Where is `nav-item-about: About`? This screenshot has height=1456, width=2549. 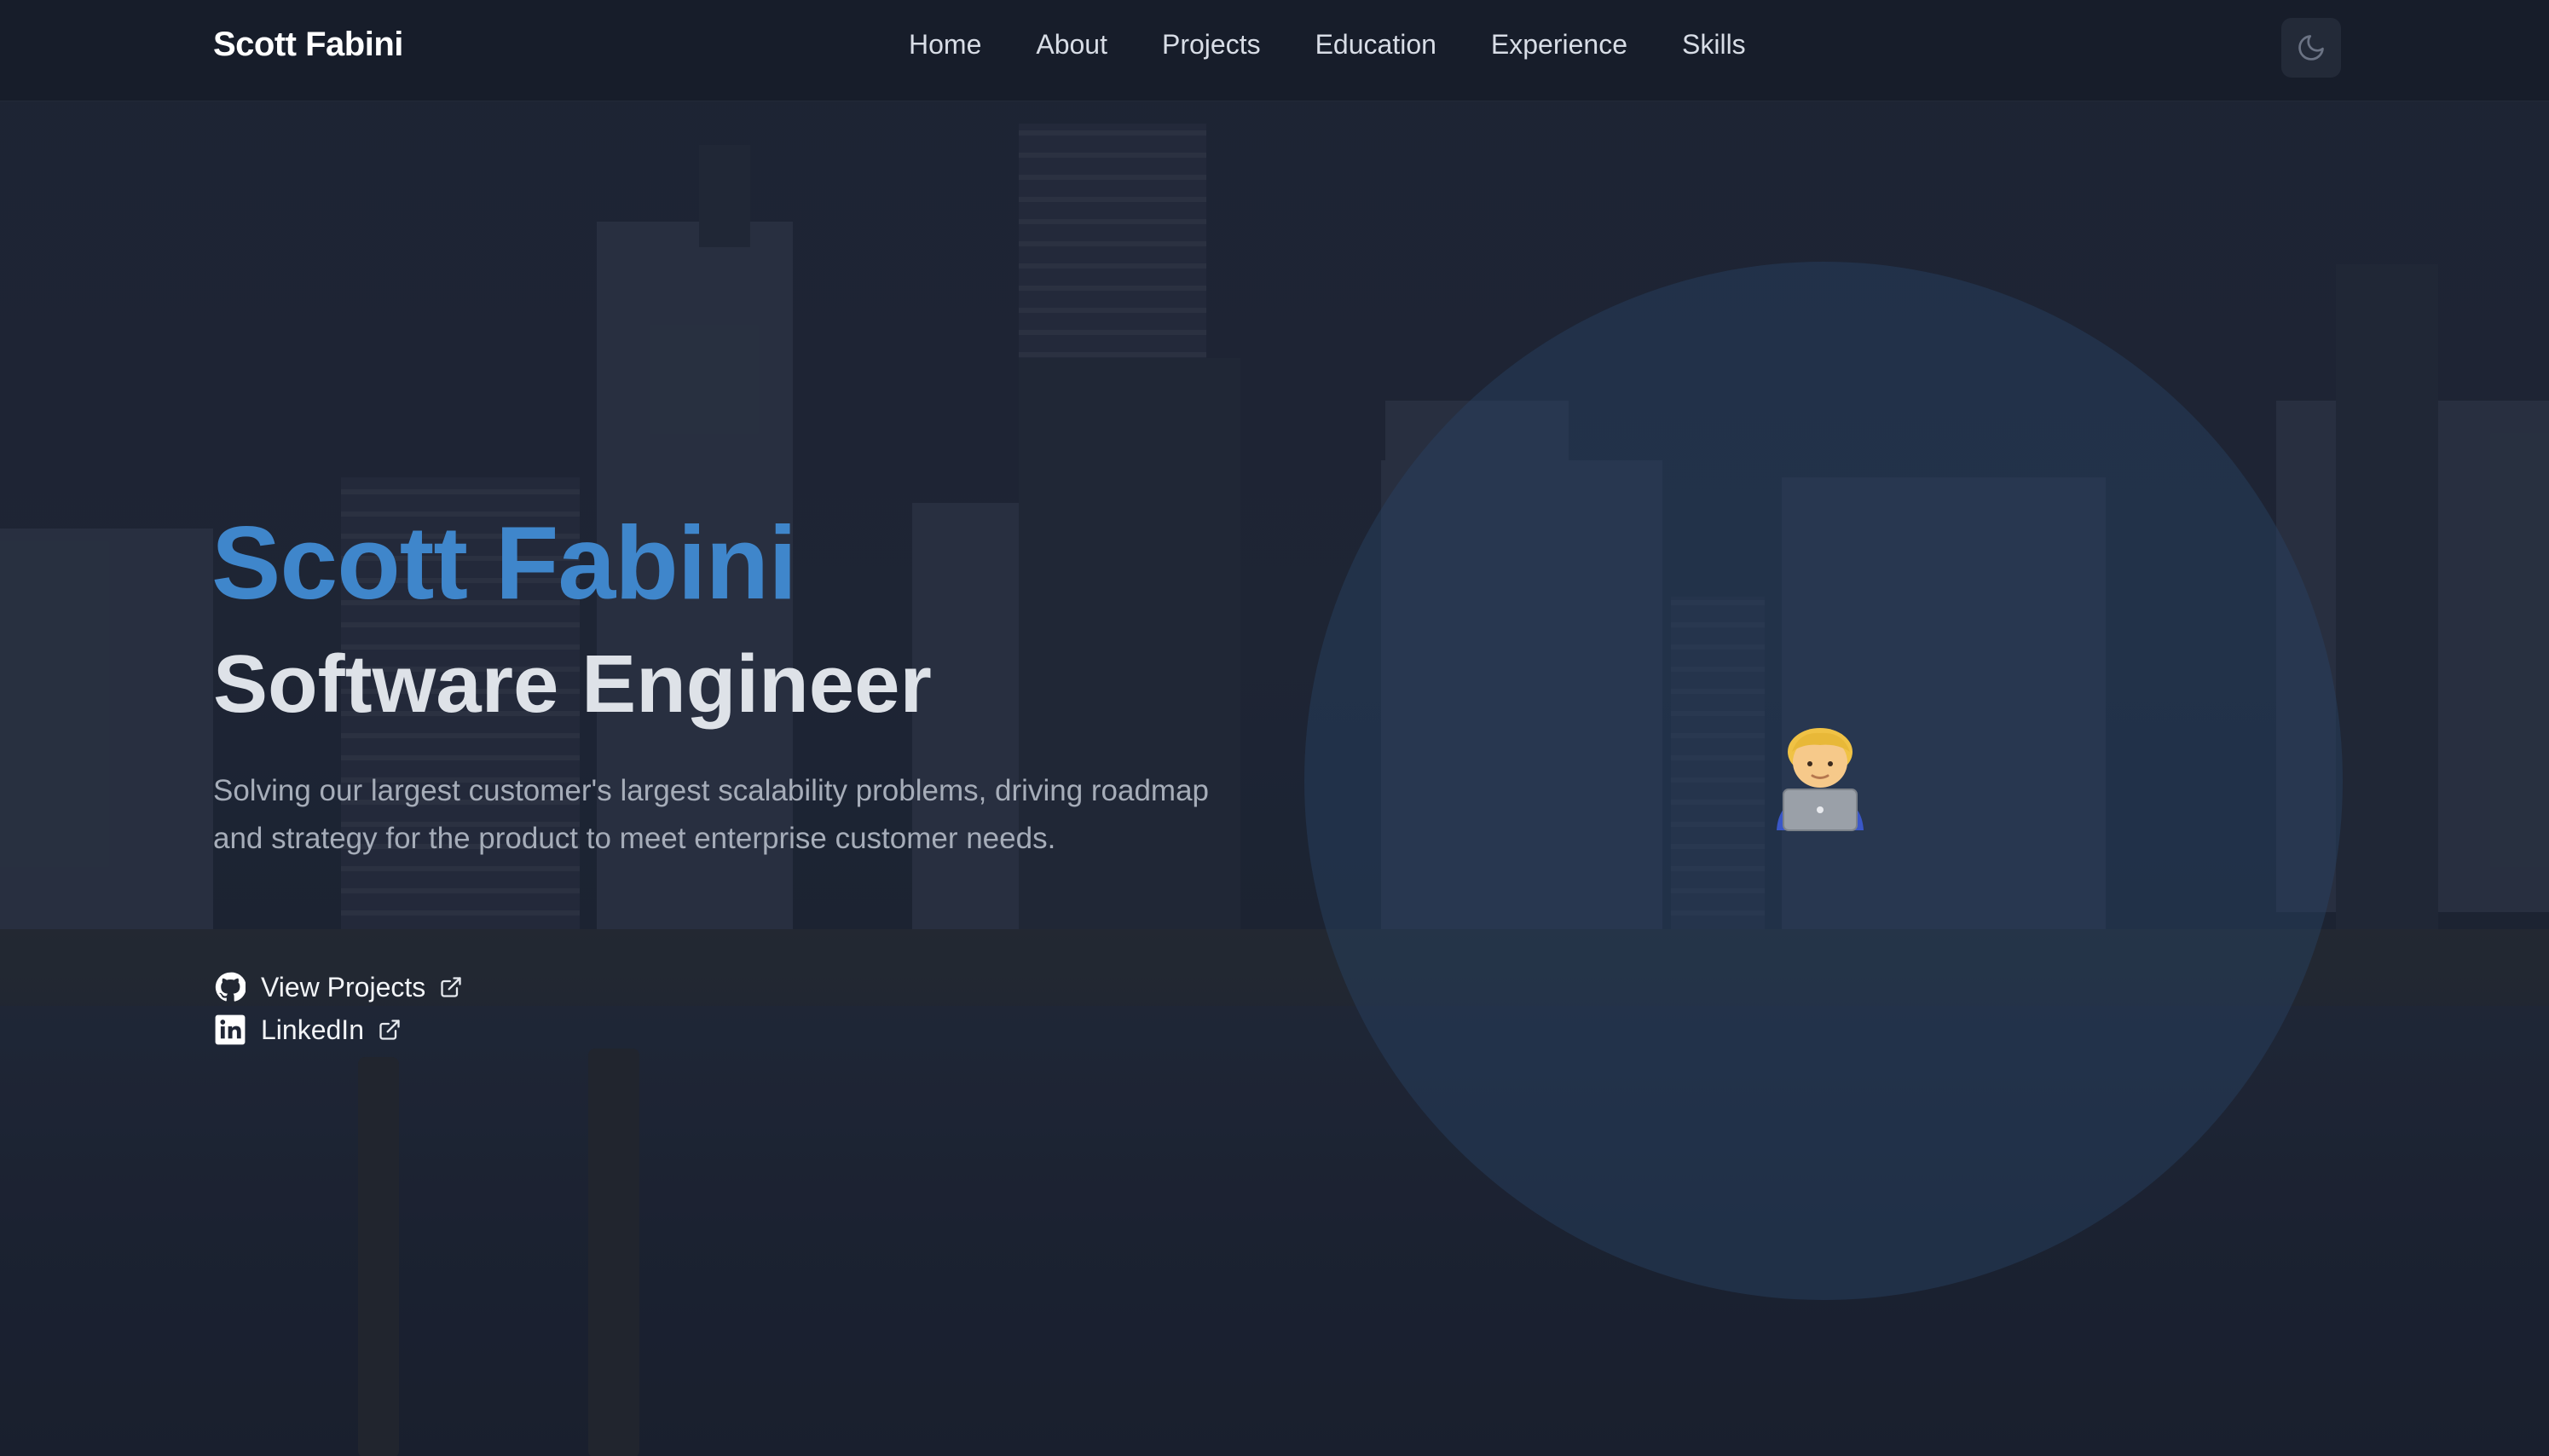
nav-item-about: About is located at coordinates (1071, 45).